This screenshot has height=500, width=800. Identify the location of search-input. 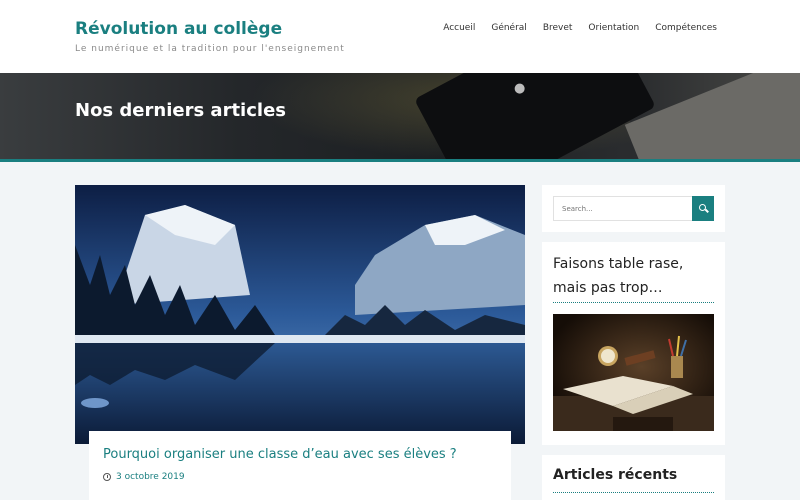
(623, 208).